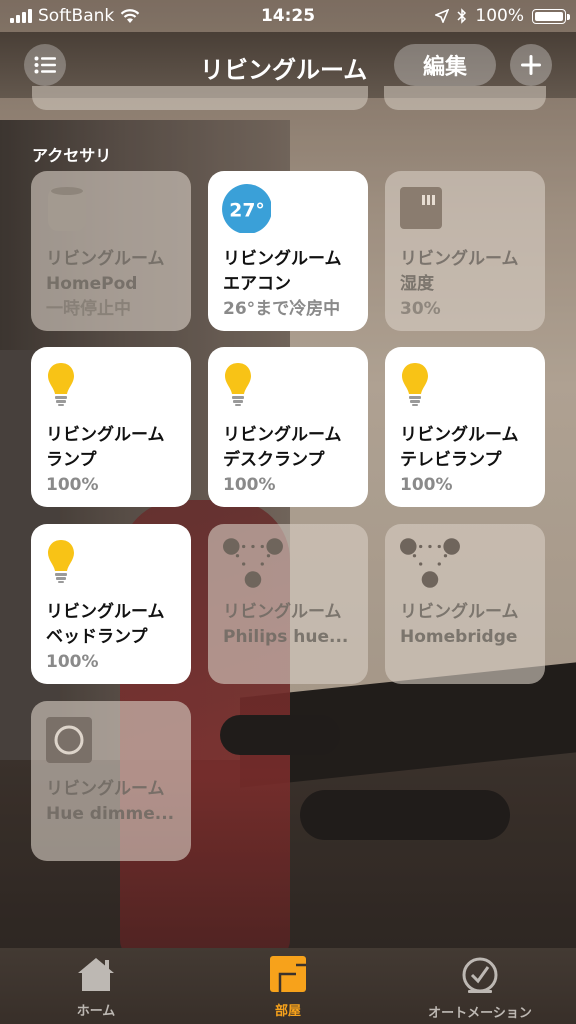 The width and height of the screenshot is (576, 1024). What do you see at coordinates (257, 284) in the screenshot?
I see `tile-name: エアコン` at bounding box center [257, 284].